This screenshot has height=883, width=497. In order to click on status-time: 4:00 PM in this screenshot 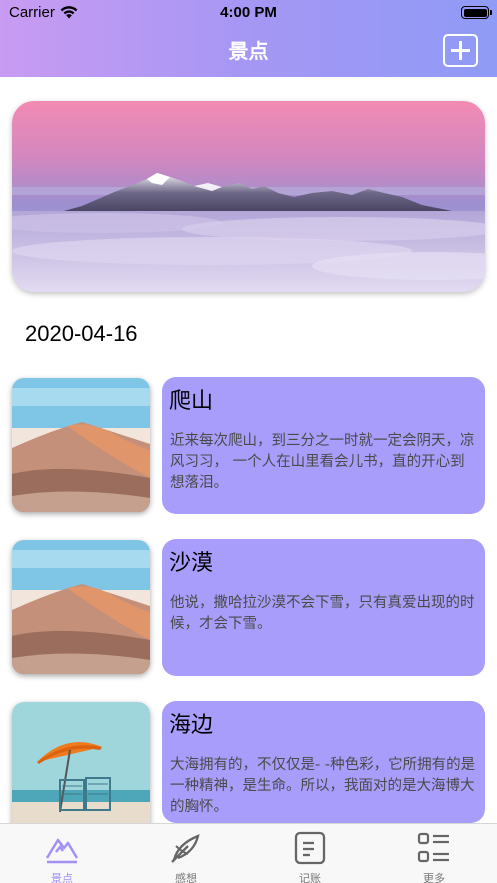, I will do `click(248, 12)`.